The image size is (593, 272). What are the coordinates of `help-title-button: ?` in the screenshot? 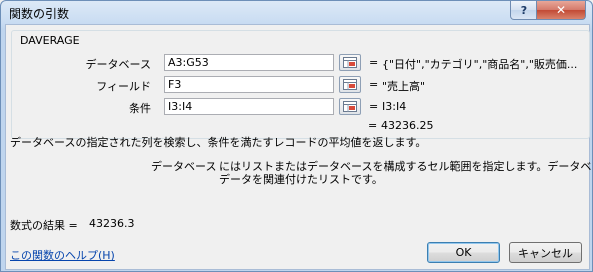 It's located at (524, 10).